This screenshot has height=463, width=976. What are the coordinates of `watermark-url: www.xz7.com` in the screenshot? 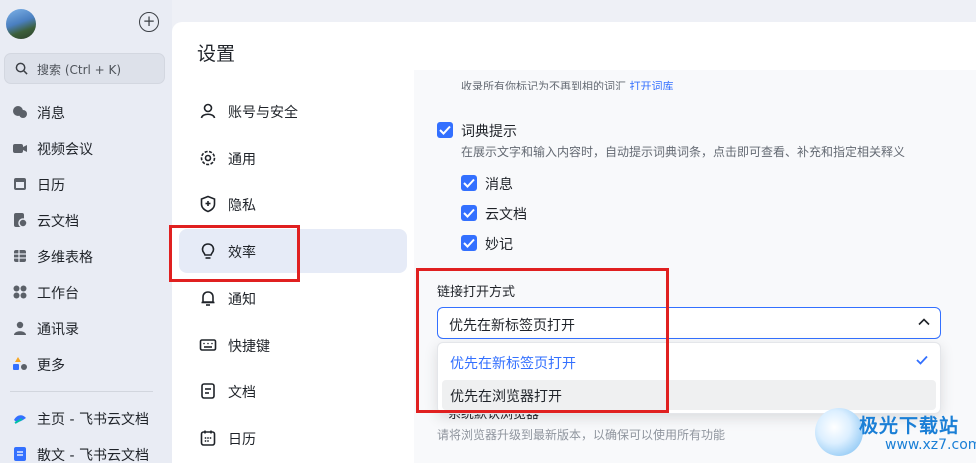 It's located at (930, 445).